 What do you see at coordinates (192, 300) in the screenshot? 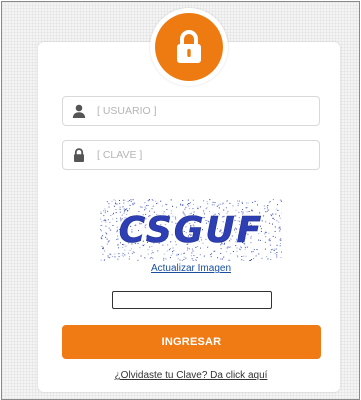
I see `captcha-input` at bounding box center [192, 300].